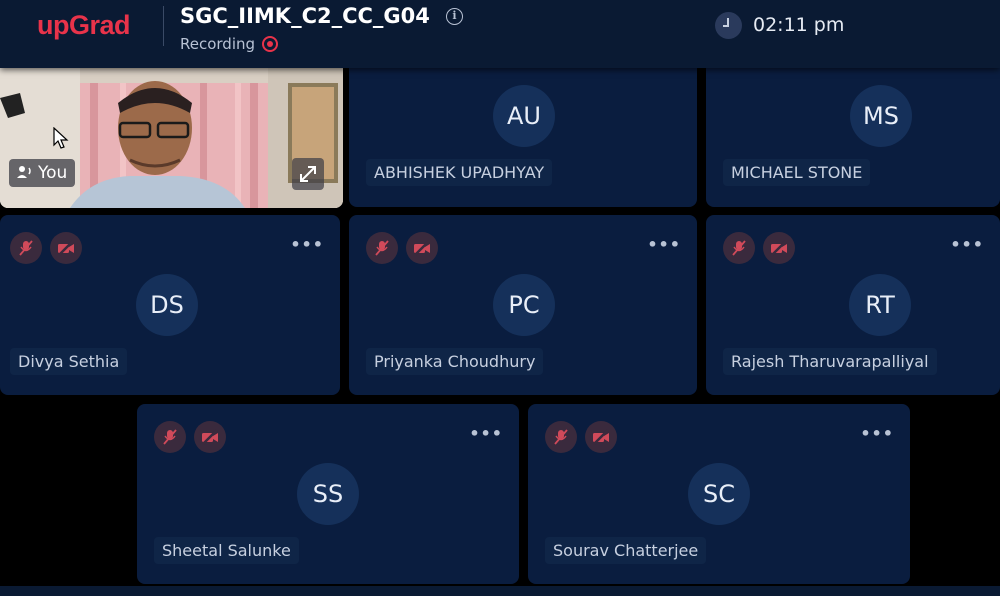  What do you see at coordinates (171, 138) in the screenshot?
I see `self-video-tile: You` at bounding box center [171, 138].